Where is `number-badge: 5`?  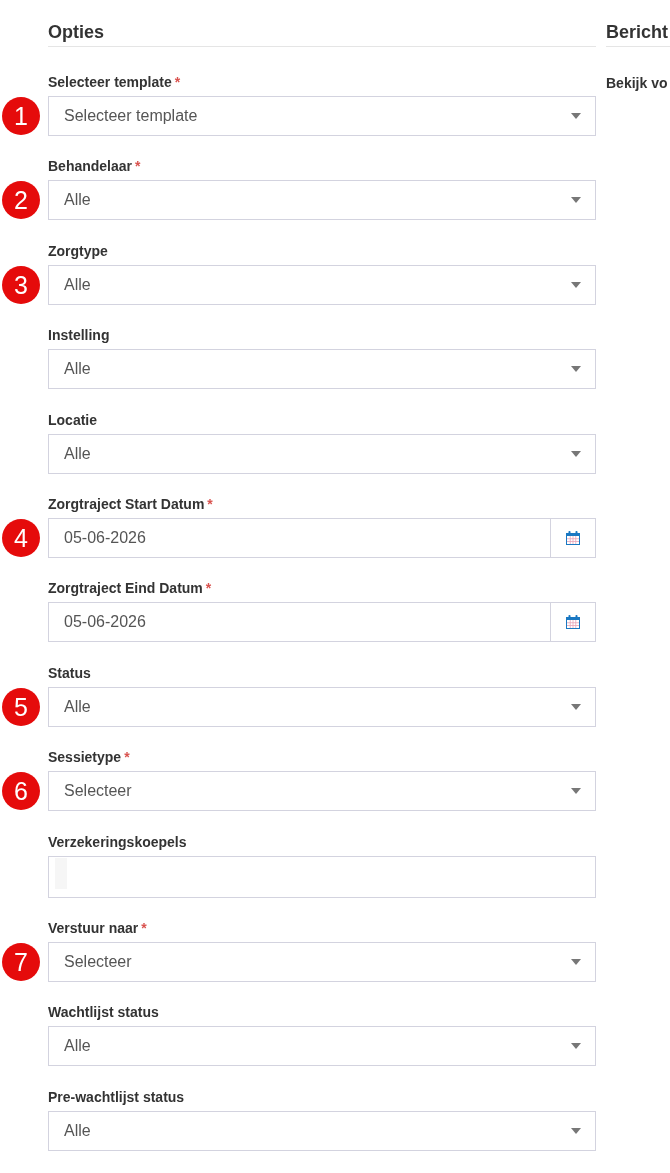 number-badge: 5 is located at coordinates (21, 706).